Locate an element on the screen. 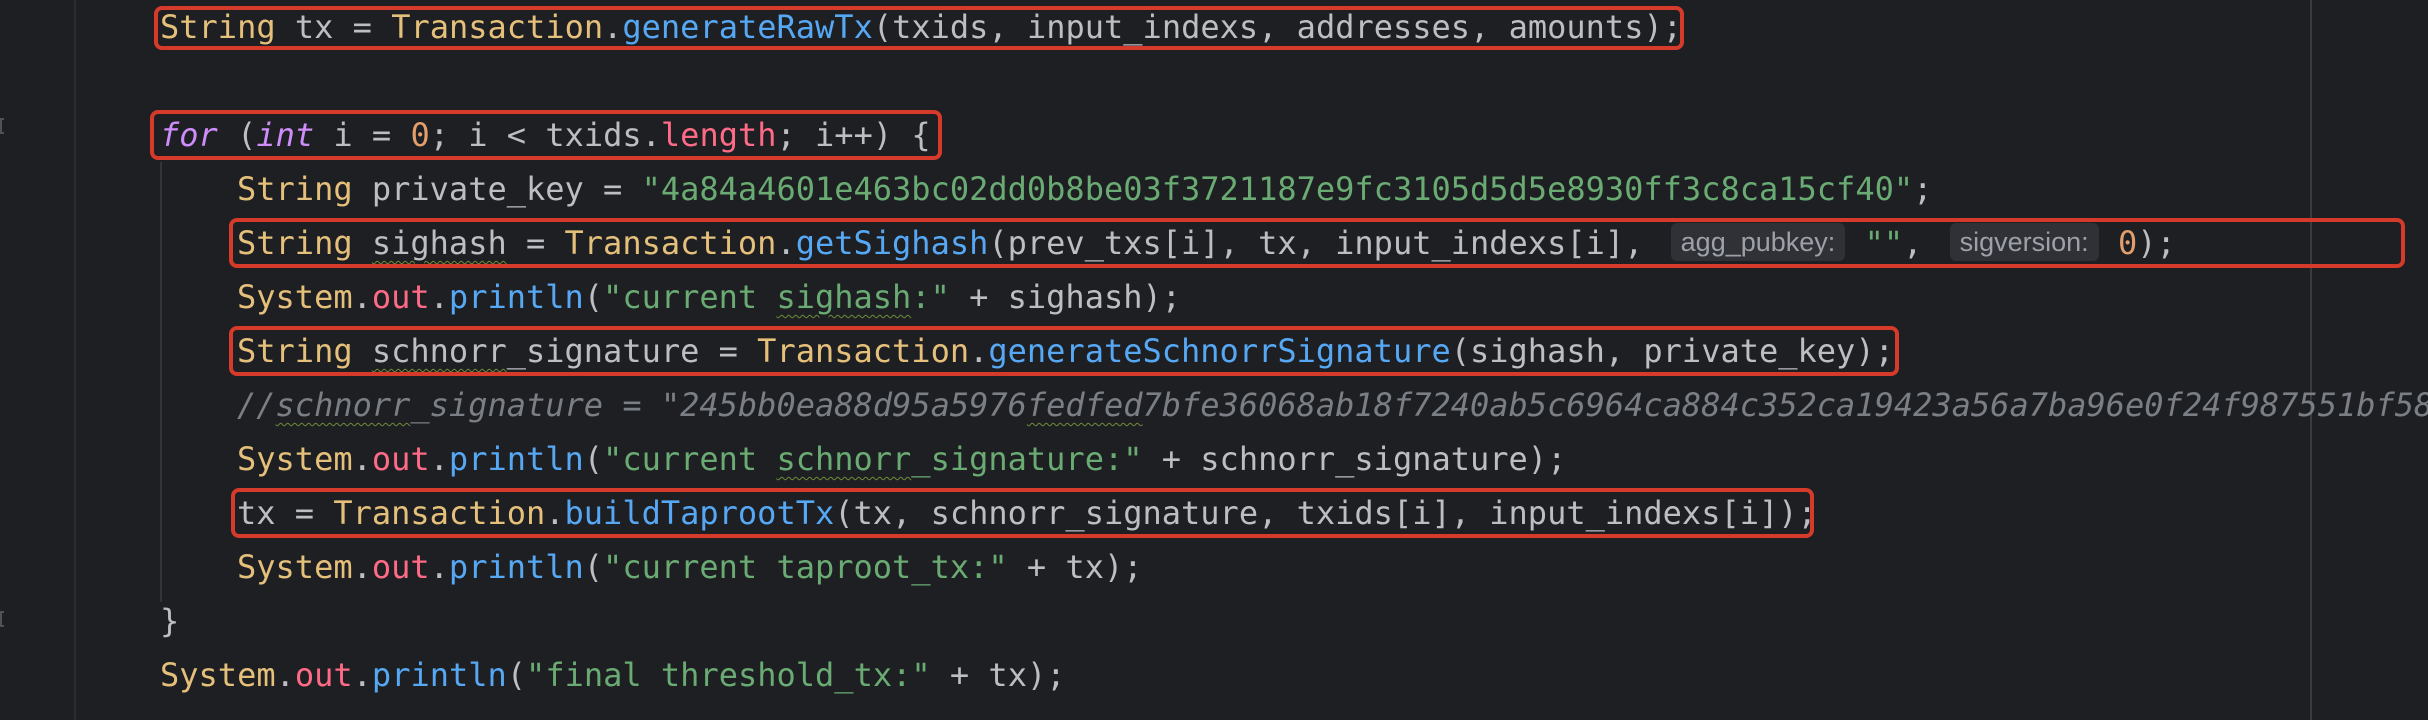 This screenshot has width=2428, height=720. string-token: sighash is located at coordinates (844, 297).